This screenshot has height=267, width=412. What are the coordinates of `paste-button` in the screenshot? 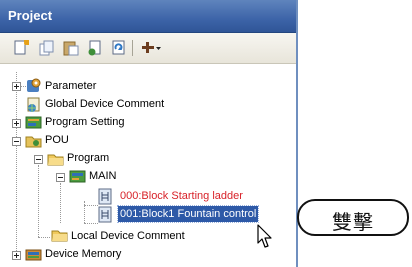 It's located at (71, 48).